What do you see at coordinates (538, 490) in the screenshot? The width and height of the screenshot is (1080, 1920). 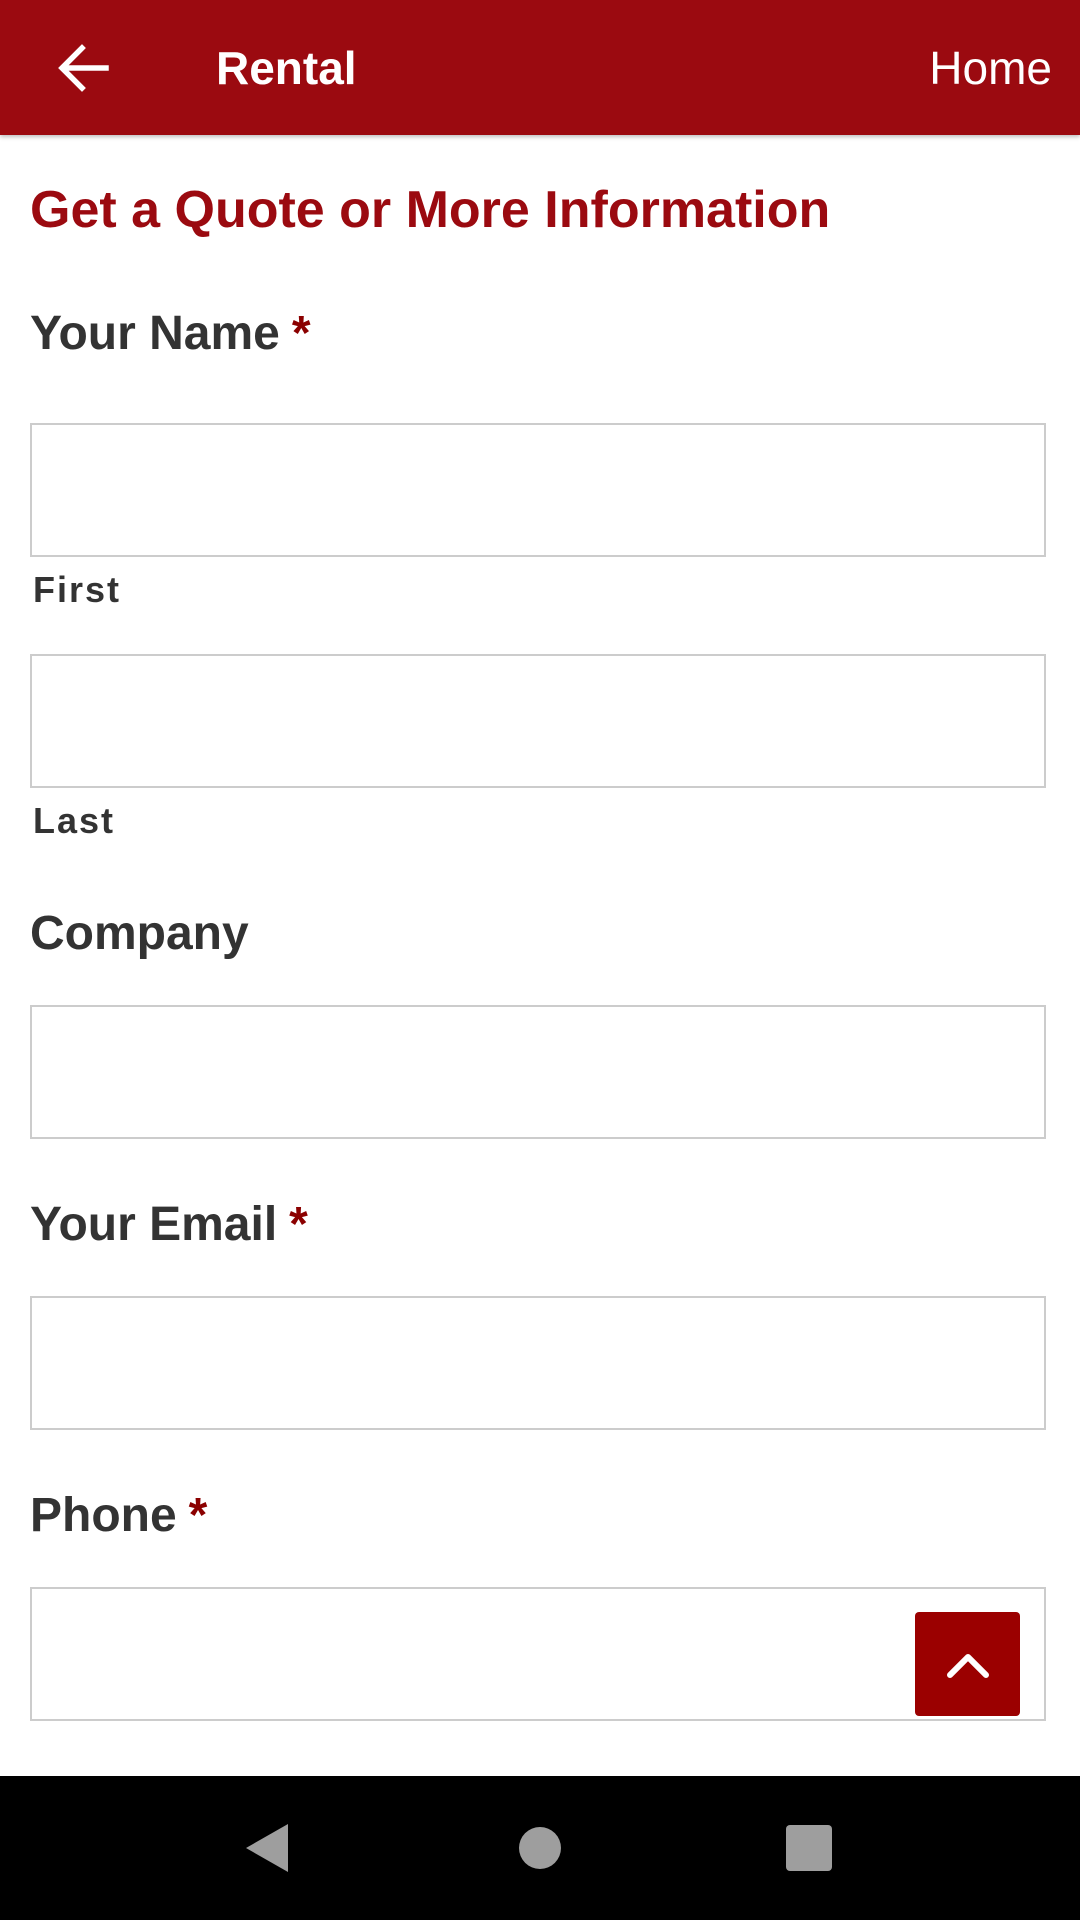 I see `first-name-input` at bounding box center [538, 490].